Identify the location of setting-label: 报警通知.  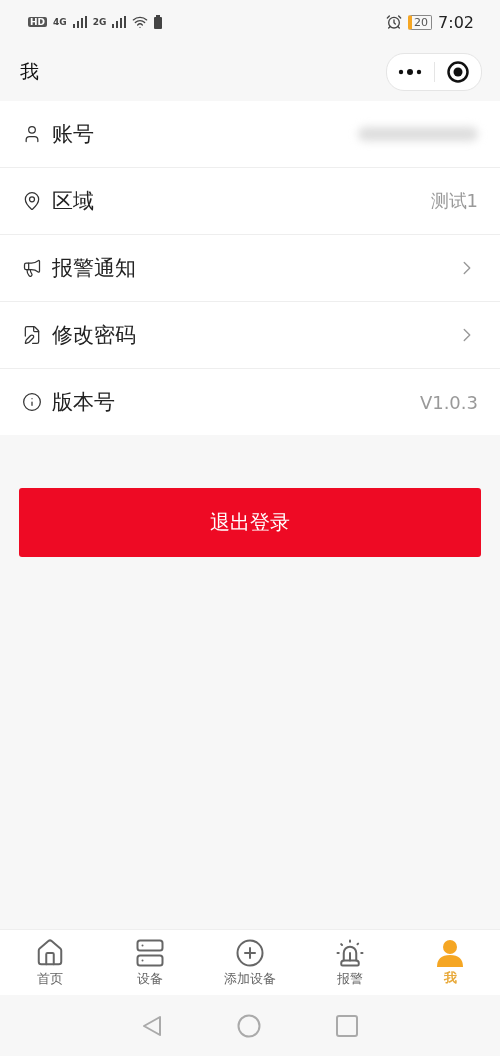
(94, 268).